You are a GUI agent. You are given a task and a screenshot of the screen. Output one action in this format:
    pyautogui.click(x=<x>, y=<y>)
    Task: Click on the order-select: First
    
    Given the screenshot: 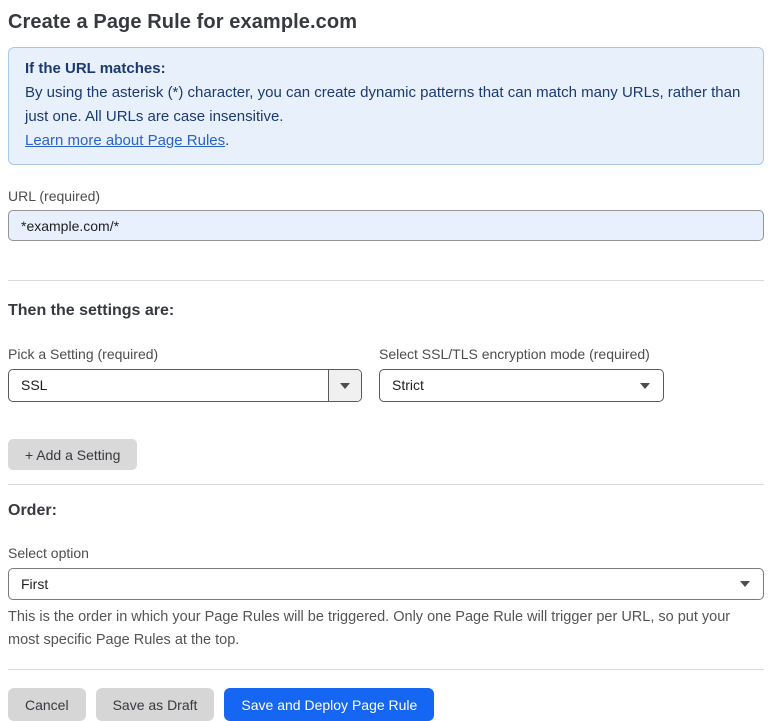 What is the action you would take?
    pyautogui.click(x=386, y=584)
    